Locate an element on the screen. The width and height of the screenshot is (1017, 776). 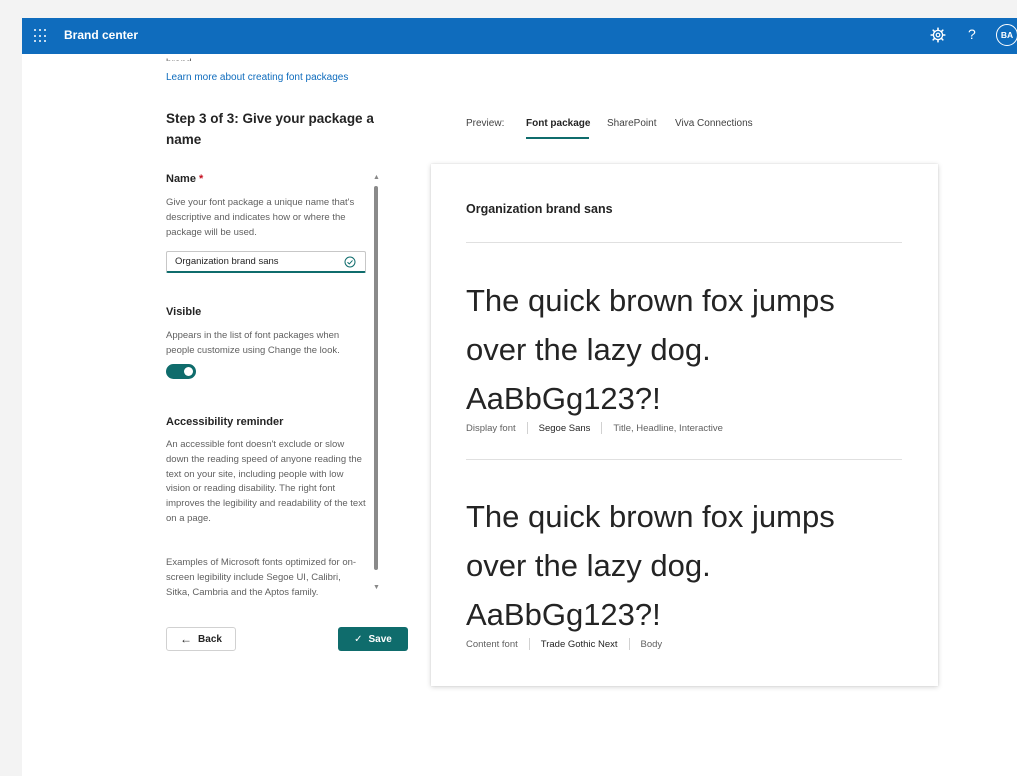
content-font-role: Content font is located at coordinates (492, 644).